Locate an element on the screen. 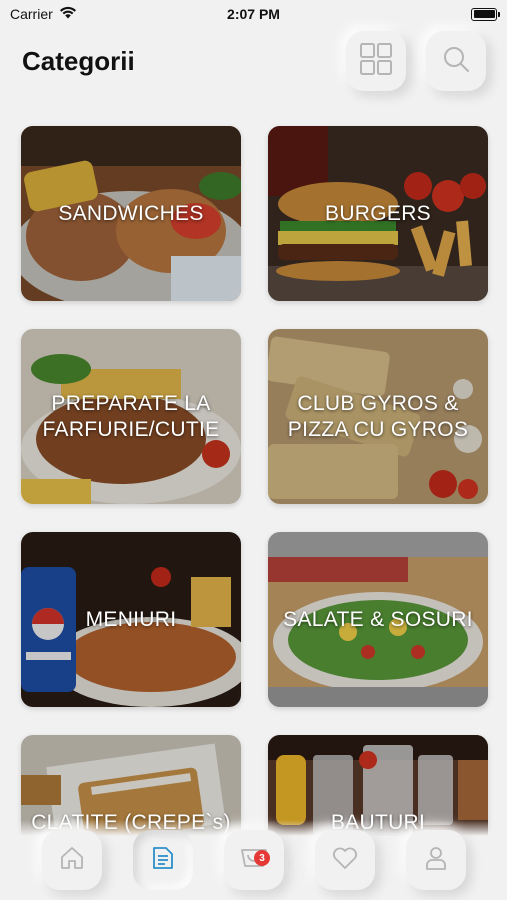 Image resolution: width=507 pixels, height=900 pixels. category-label: BURGERS is located at coordinates (378, 213).